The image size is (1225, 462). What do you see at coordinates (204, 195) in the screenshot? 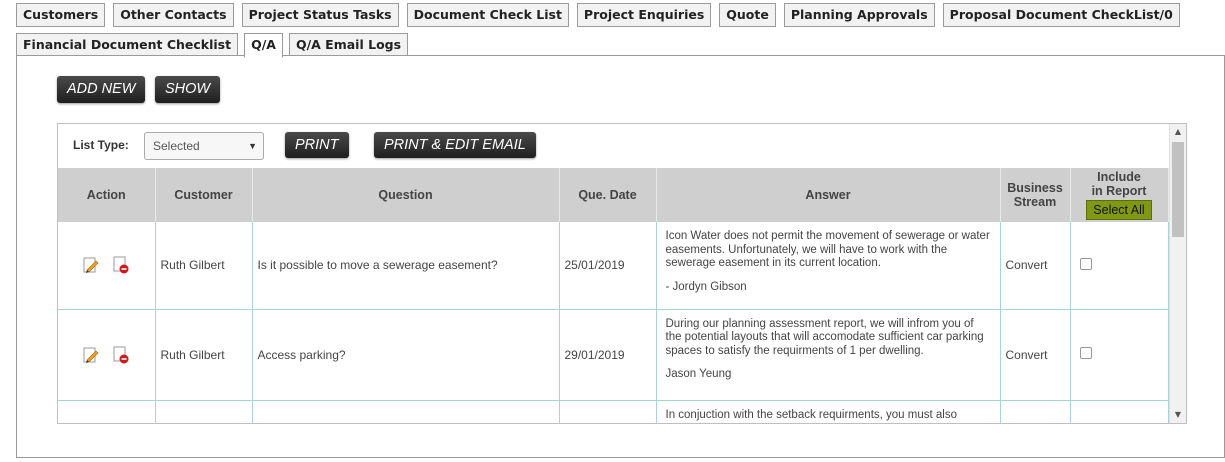
I see `header-customer: Customer` at bounding box center [204, 195].